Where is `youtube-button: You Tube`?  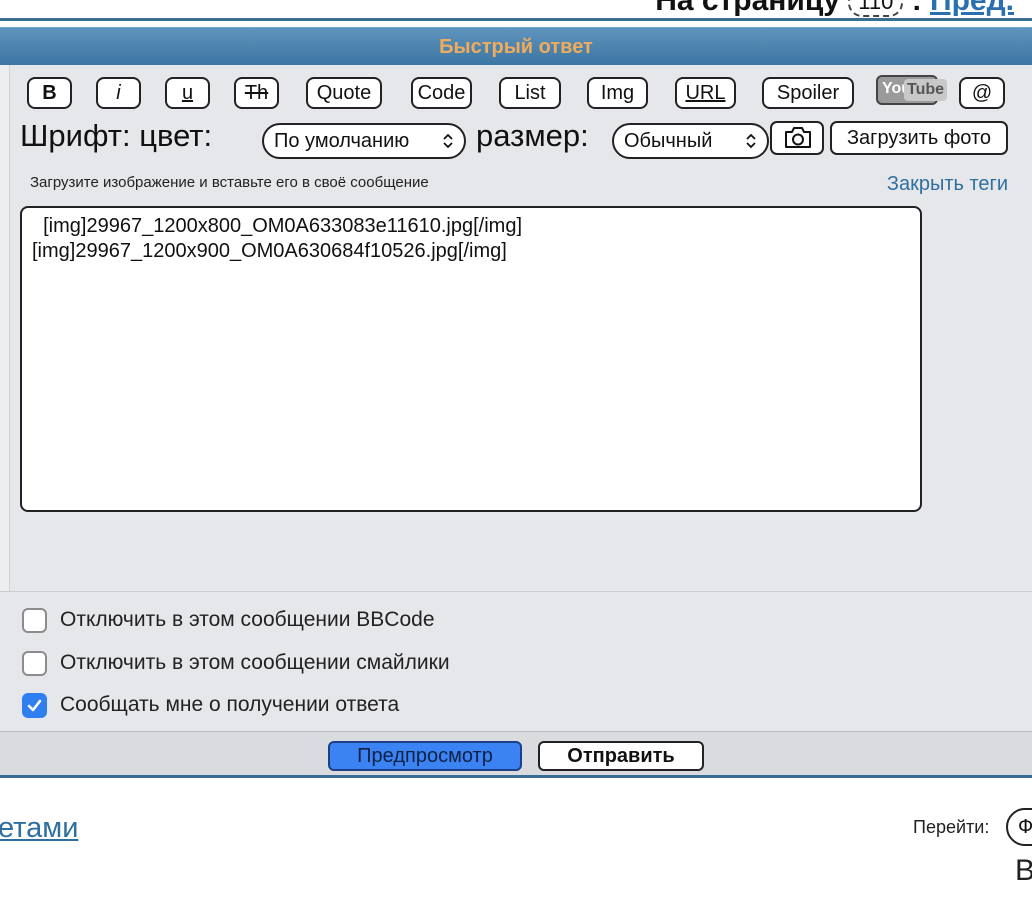
youtube-button: You Tube is located at coordinates (912, 90).